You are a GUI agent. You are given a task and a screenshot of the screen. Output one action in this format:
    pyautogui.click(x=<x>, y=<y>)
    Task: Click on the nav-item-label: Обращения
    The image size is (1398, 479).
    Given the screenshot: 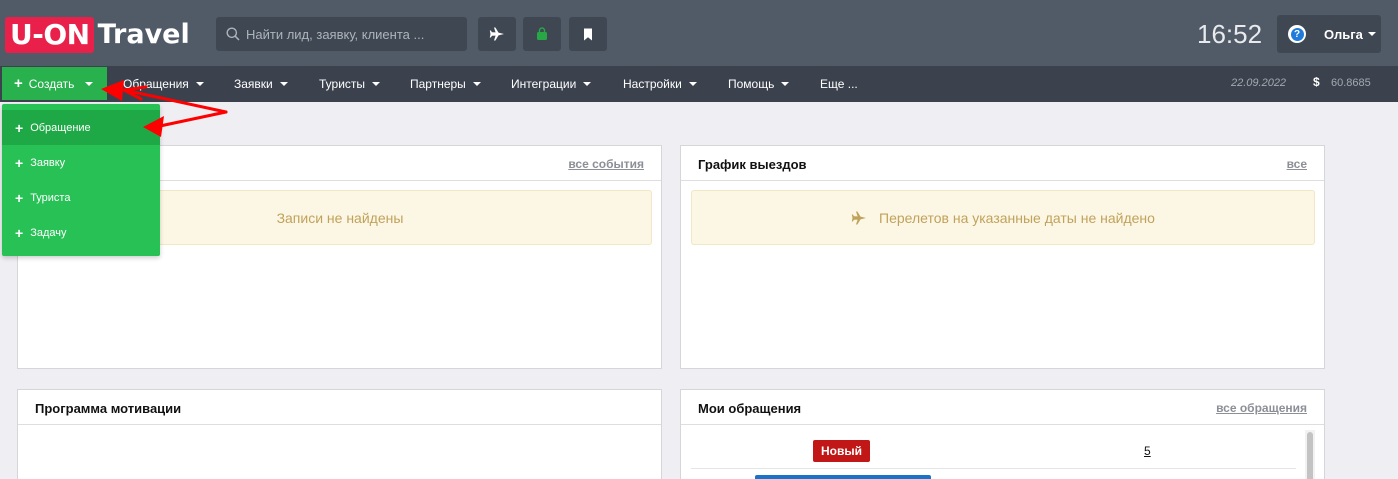 What is the action you would take?
    pyautogui.click(x=156, y=84)
    